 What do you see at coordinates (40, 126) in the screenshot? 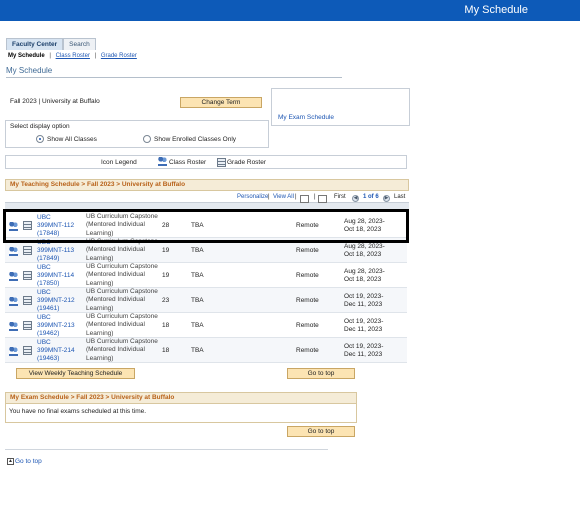
I see `display-option-label: Select display option` at bounding box center [40, 126].